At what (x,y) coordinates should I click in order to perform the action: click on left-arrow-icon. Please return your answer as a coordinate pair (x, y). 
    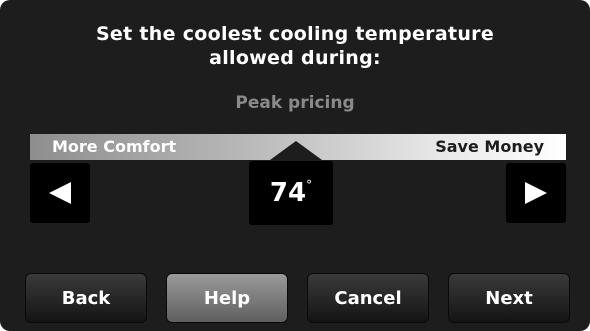
    Looking at the image, I should click on (60, 193).